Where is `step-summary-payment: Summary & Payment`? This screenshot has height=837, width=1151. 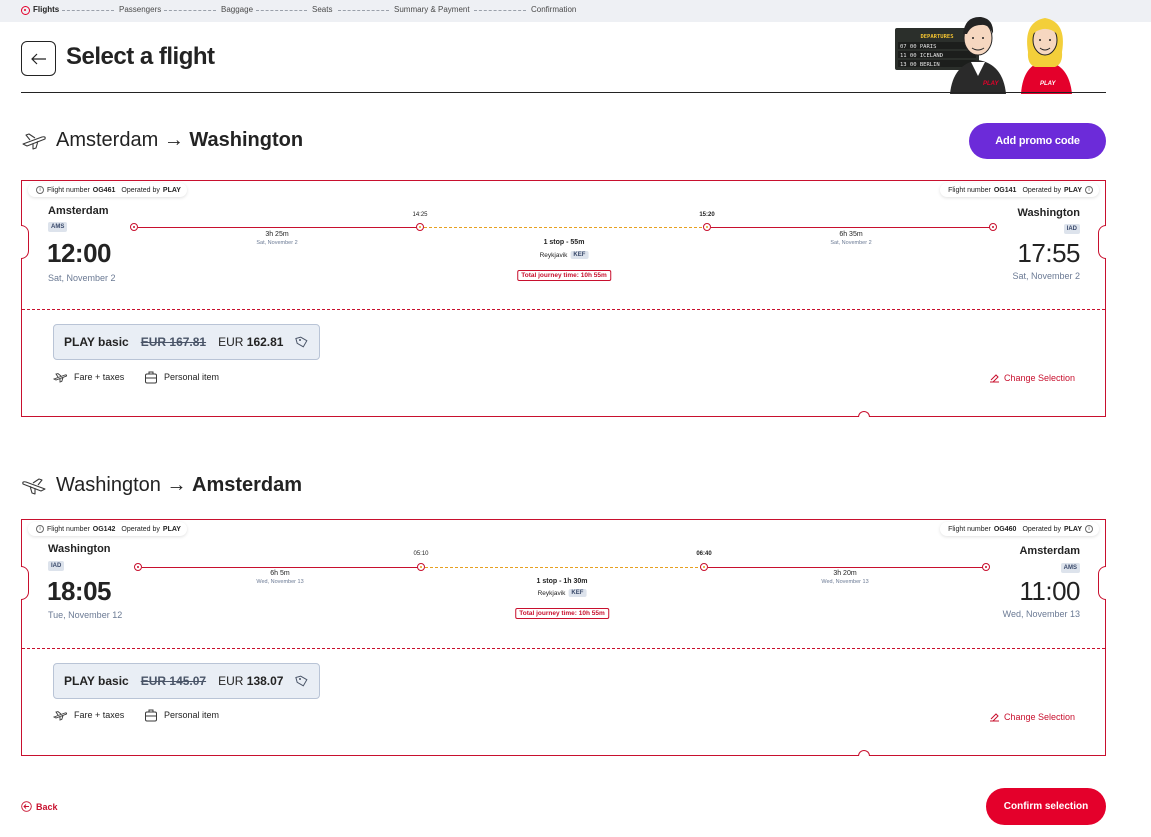 step-summary-payment: Summary & Payment is located at coordinates (432, 9).